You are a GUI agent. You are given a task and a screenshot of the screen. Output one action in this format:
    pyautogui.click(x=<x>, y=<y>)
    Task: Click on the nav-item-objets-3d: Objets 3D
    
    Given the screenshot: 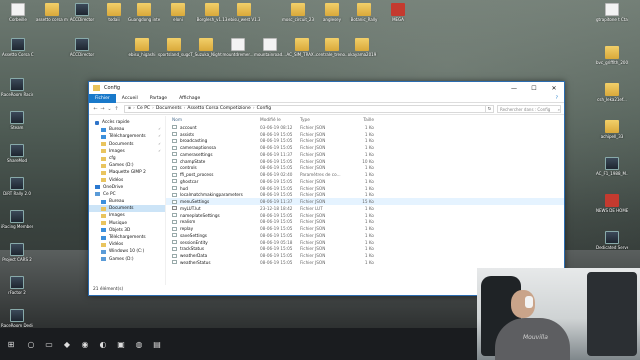 What is the action you would take?
    pyautogui.click(x=127, y=230)
    